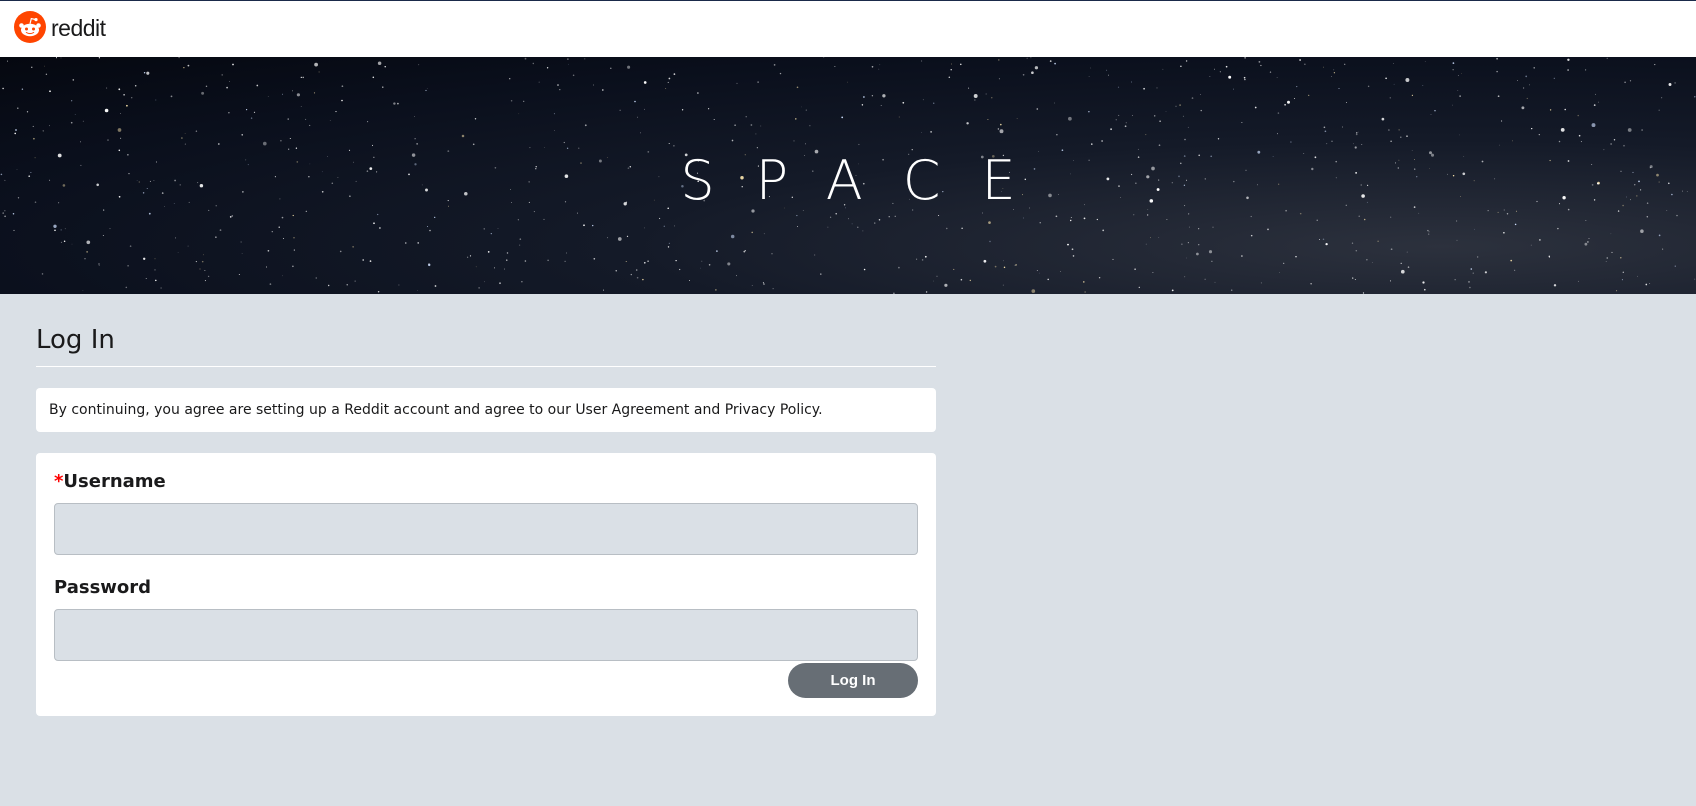 The image size is (1696, 806). What do you see at coordinates (486, 482) in the screenshot?
I see `username-label: *Username` at bounding box center [486, 482].